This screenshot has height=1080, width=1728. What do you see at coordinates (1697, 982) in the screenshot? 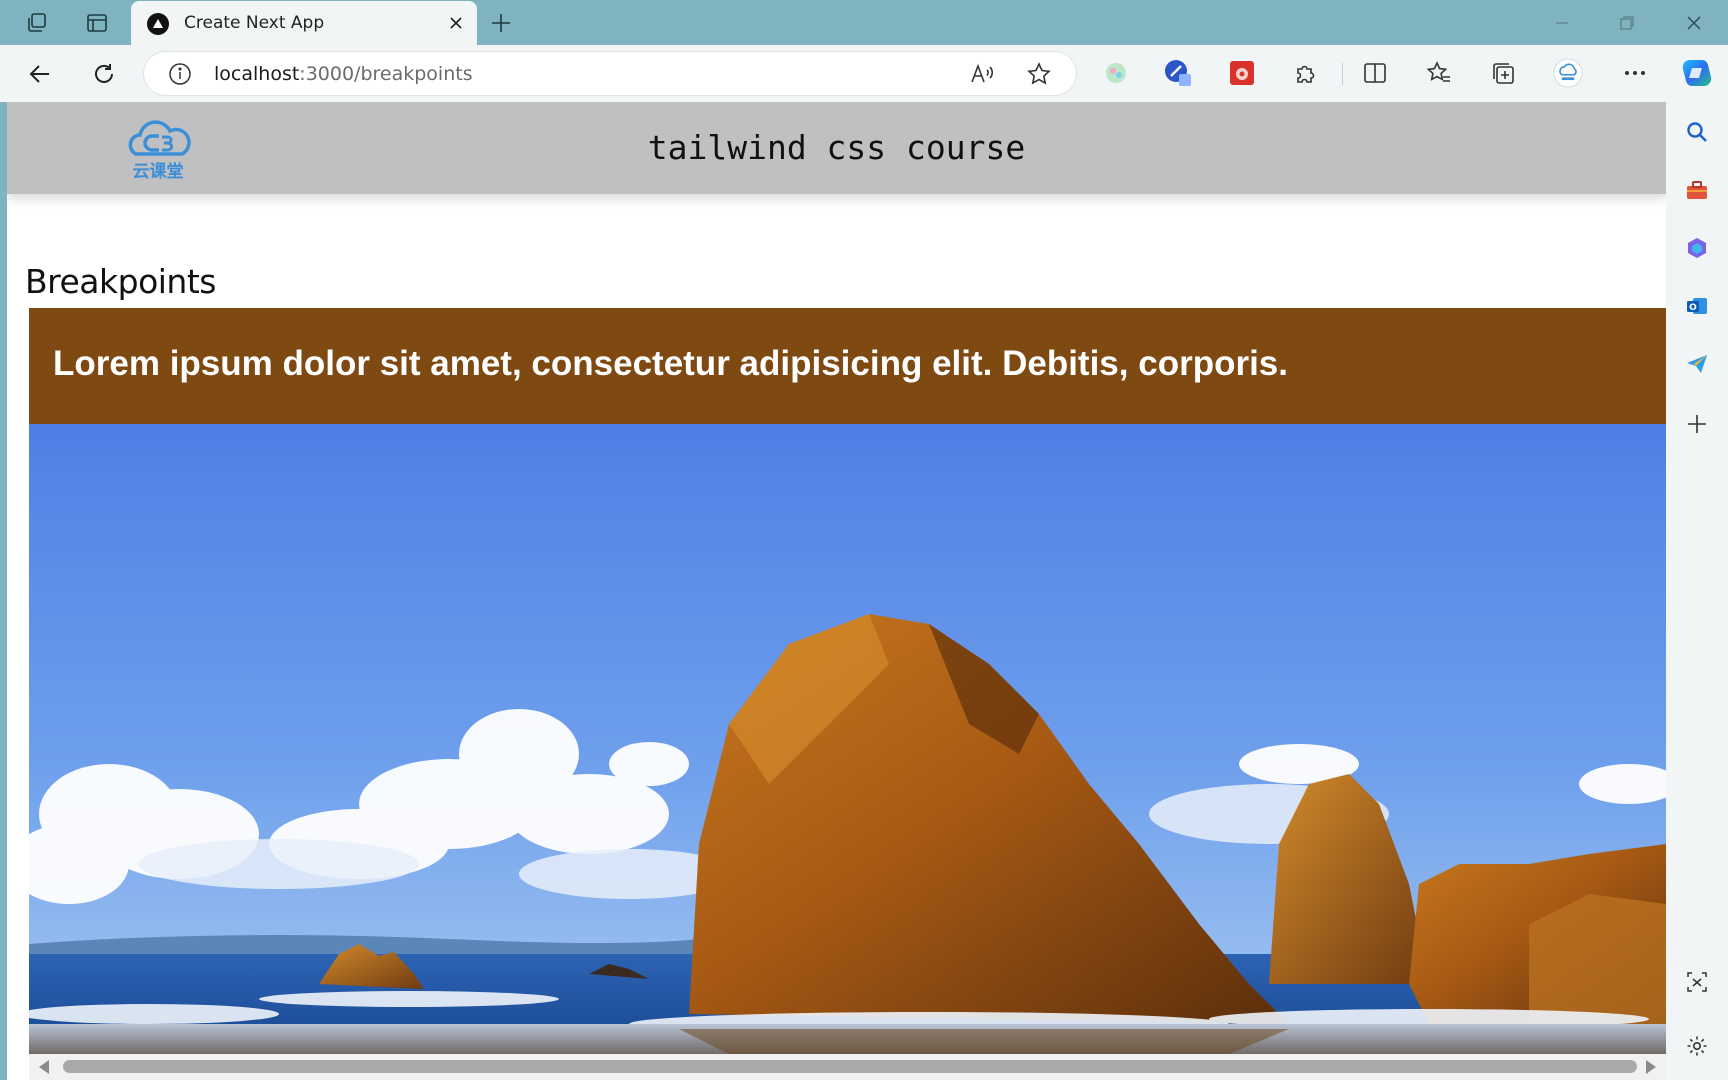
I see `screenshot-icon` at bounding box center [1697, 982].